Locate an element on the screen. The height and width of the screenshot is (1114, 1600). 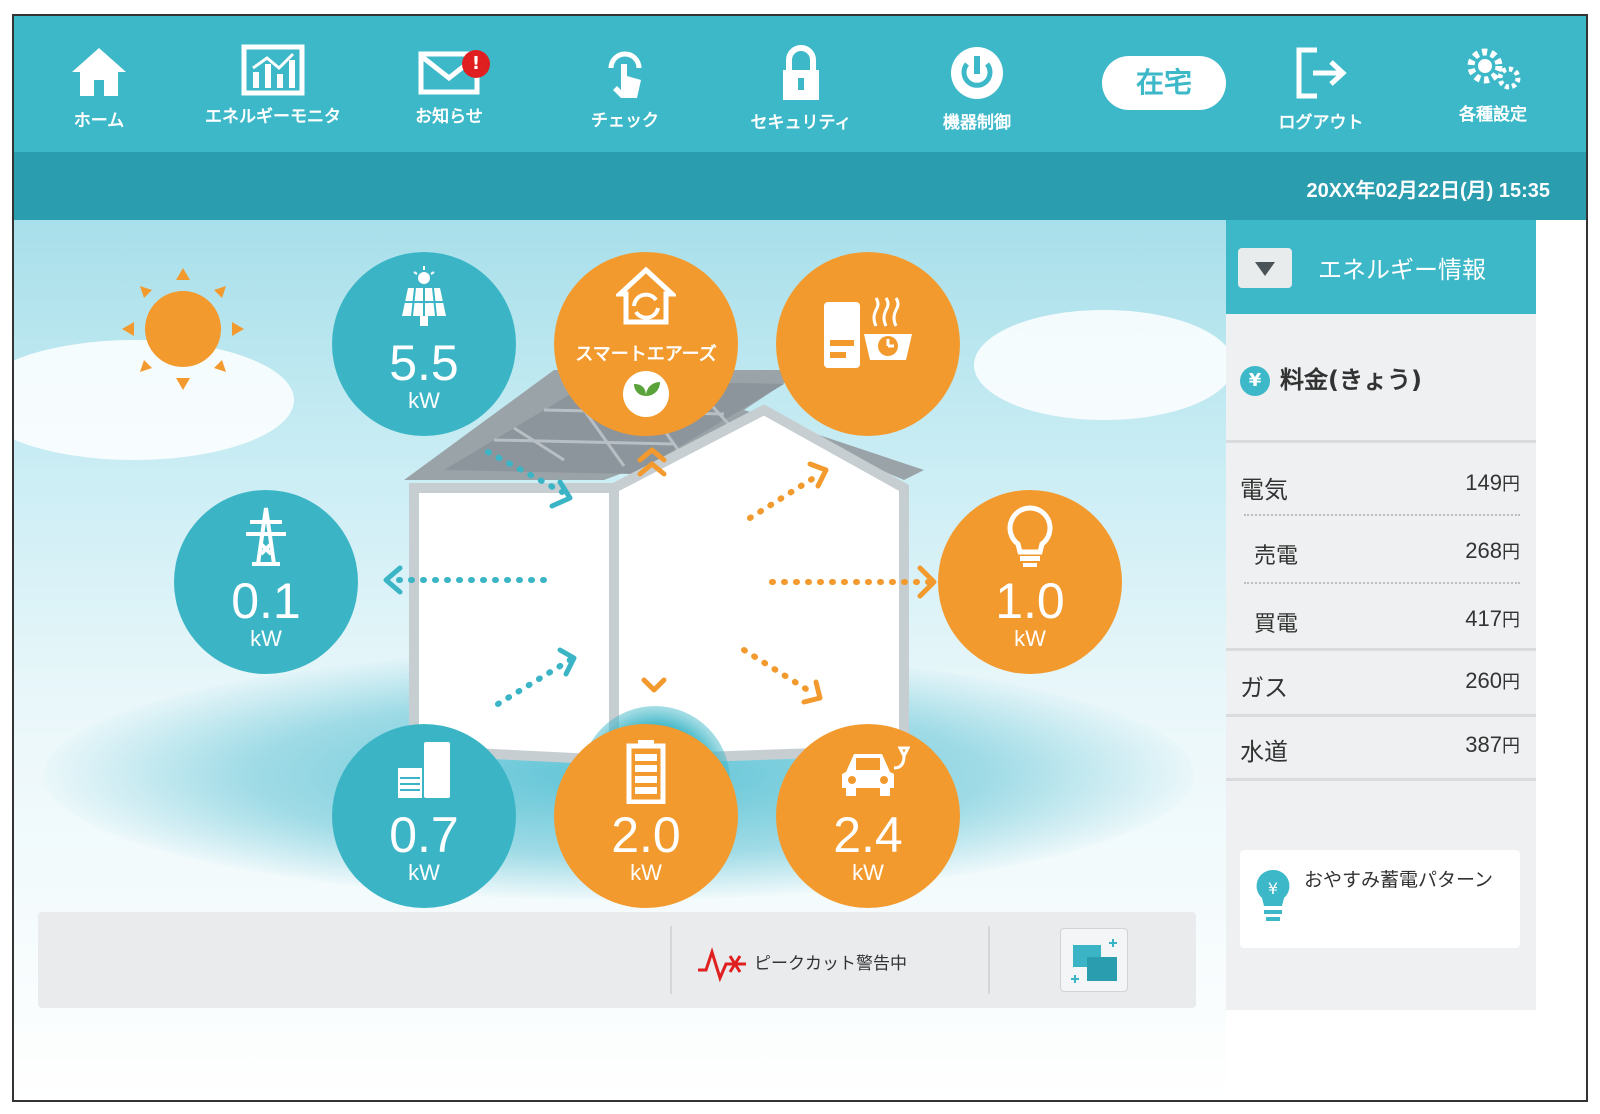
nav-home-label: ホーム is located at coordinates (99, 121).